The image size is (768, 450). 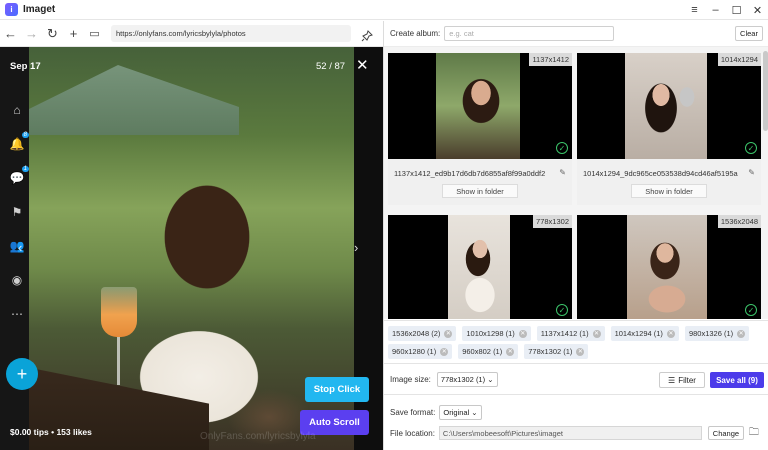 What do you see at coordinates (19, 176) in the screenshot?
I see `chat-icon: 💬 1` at bounding box center [19, 176].